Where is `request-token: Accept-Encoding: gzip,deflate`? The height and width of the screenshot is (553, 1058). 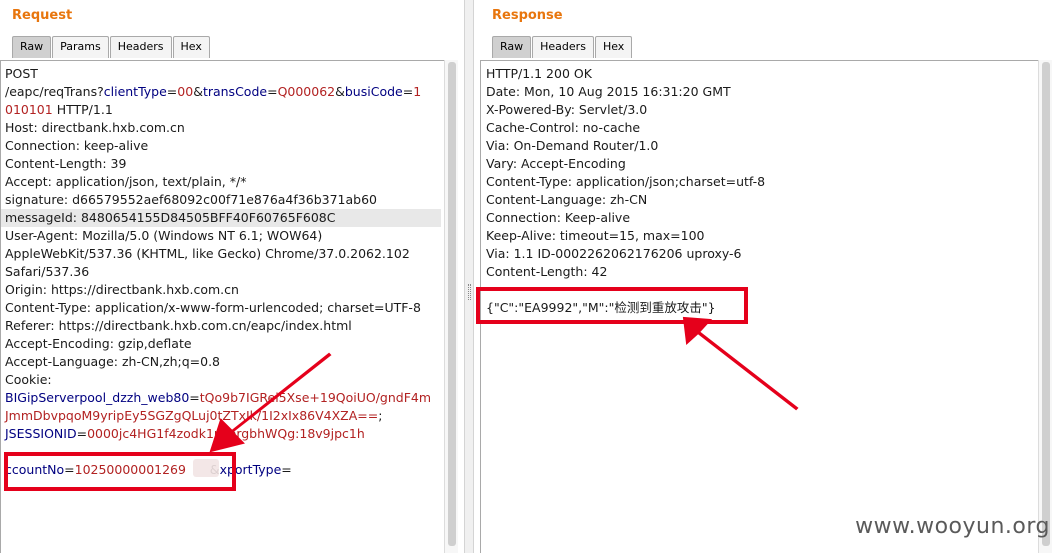
request-token: Accept-Encoding: gzip,deflate is located at coordinates (98, 343).